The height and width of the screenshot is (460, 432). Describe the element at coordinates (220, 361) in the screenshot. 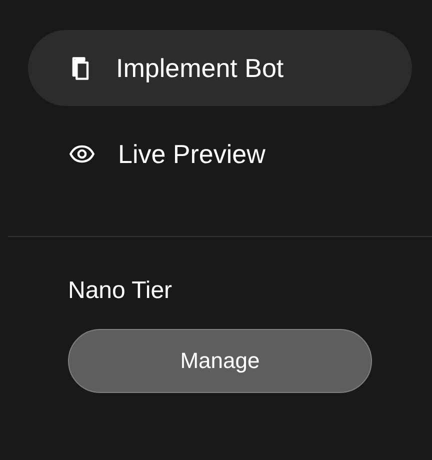

I see `manage-button: Manage` at that location.